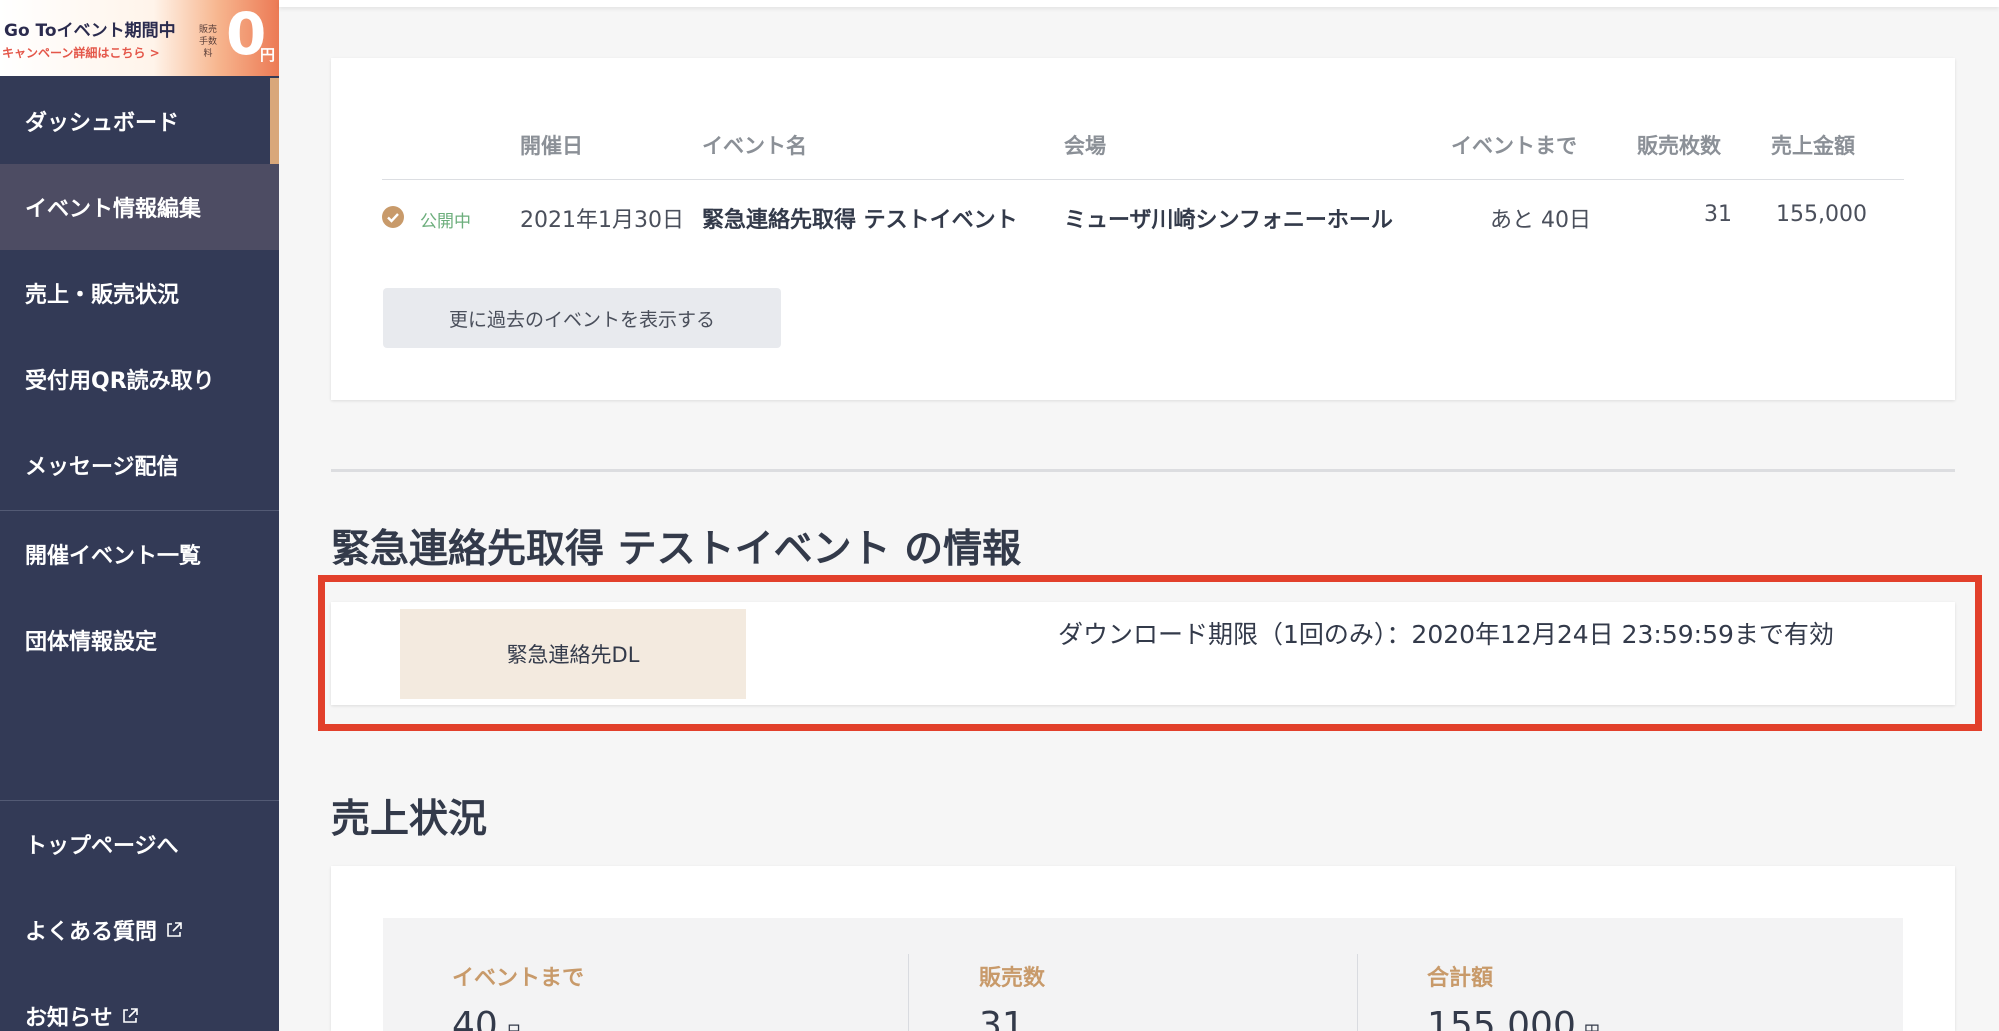 Image resolution: width=1999 pixels, height=1031 pixels. Describe the element at coordinates (139, 121) in the screenshot. I see `sidebar-item-dashboard: ダッシュボード` at that location.